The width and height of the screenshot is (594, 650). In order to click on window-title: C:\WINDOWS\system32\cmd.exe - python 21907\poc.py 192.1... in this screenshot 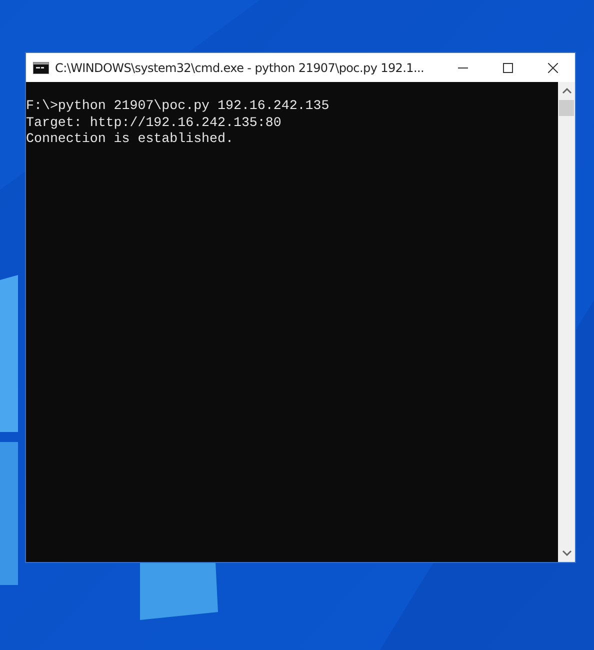, I will do `click(240, 67)`.